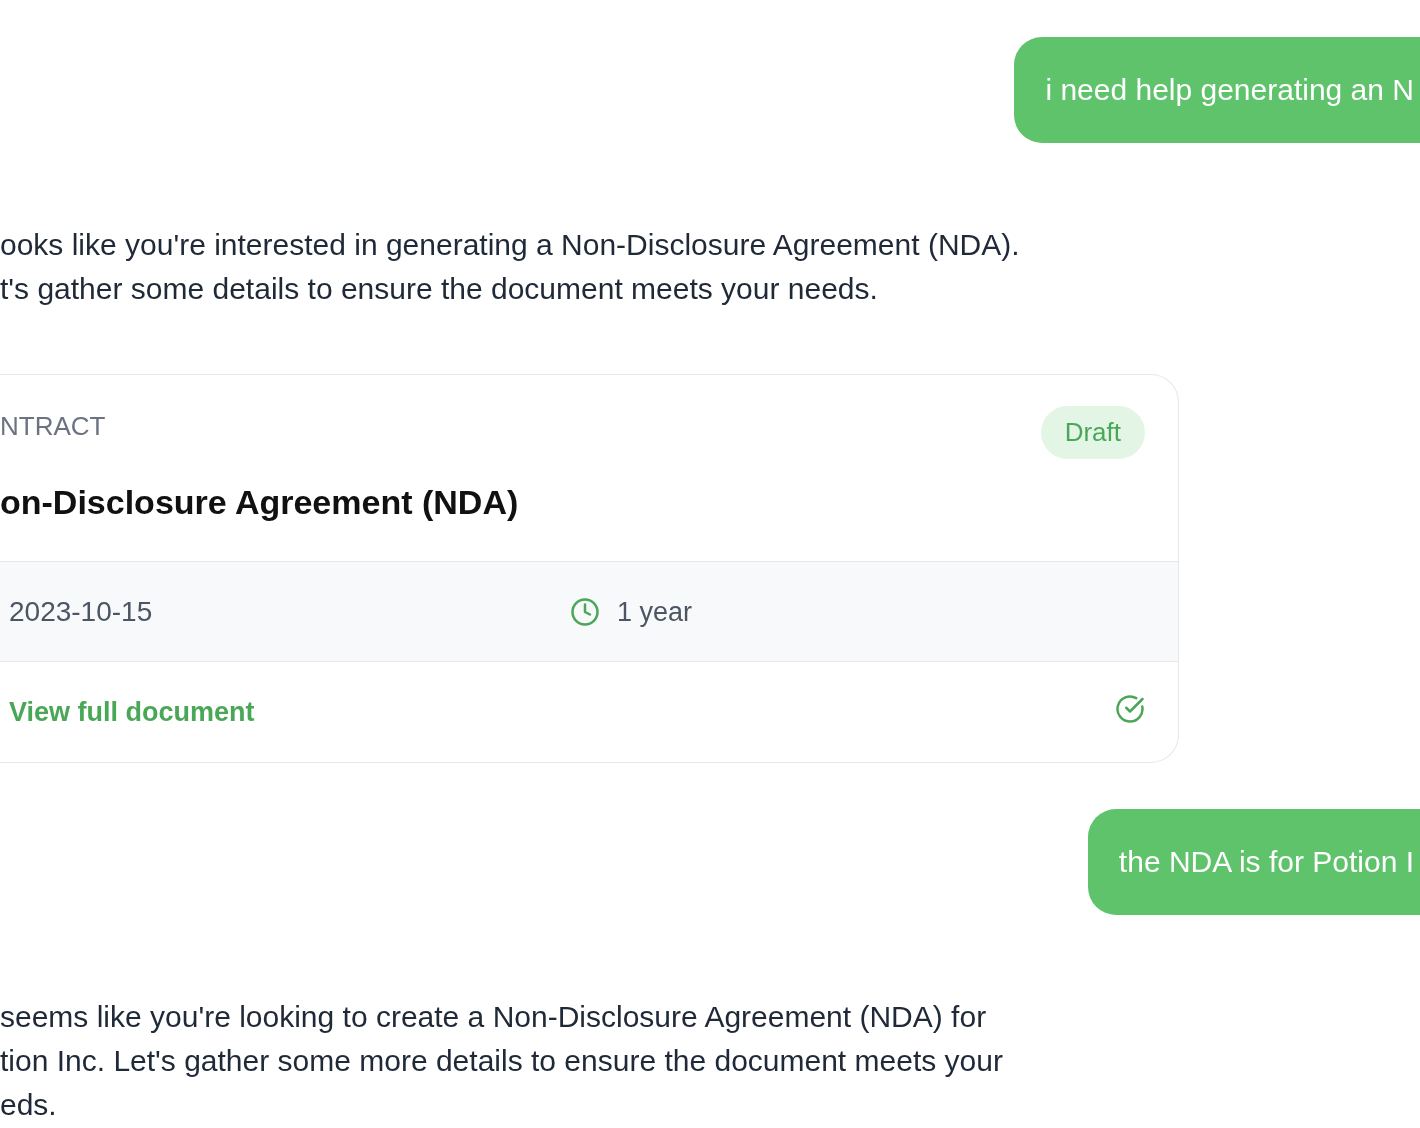  What do you see at coordinates (81, 611) in the screenshot?
I see `contract-date: 2023-10-15` at bounding box center [81, 611].